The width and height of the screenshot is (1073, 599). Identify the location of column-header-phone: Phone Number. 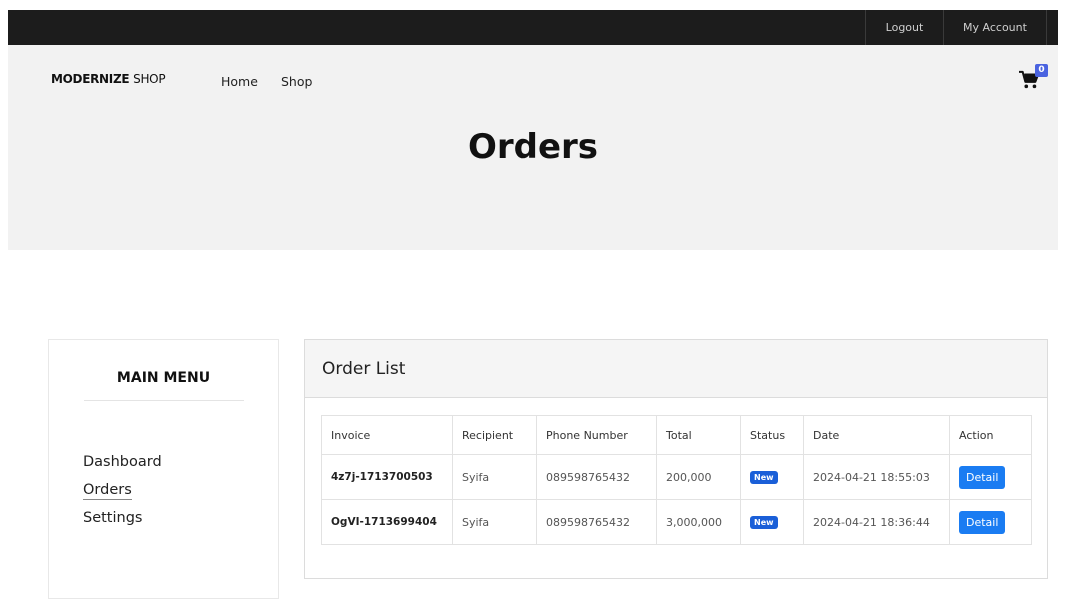
(596, 435).